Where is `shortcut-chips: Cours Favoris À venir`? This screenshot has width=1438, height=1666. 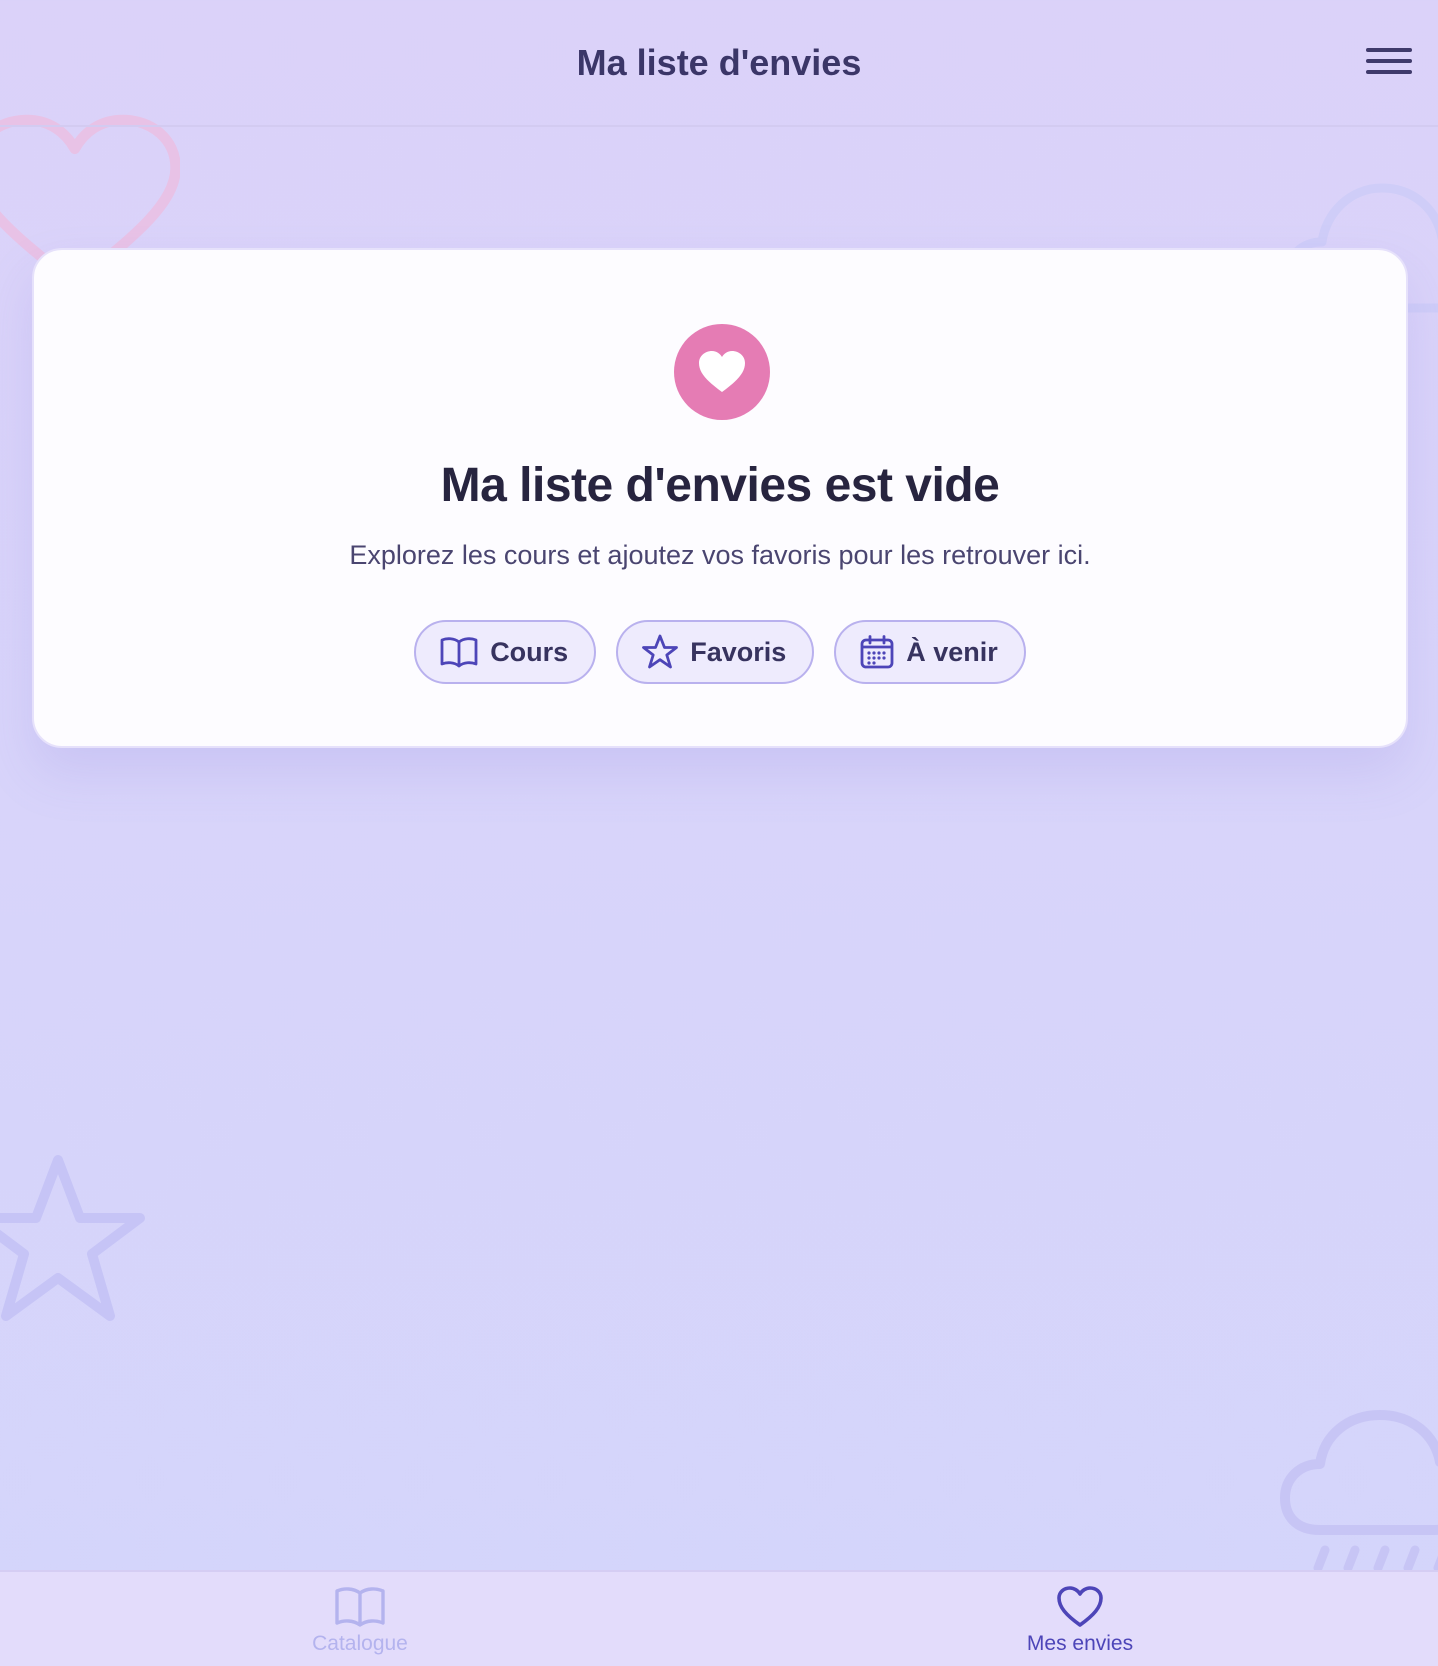
shortcut-chips: Cours Favoris À venir is located at coordinates (720, 652).